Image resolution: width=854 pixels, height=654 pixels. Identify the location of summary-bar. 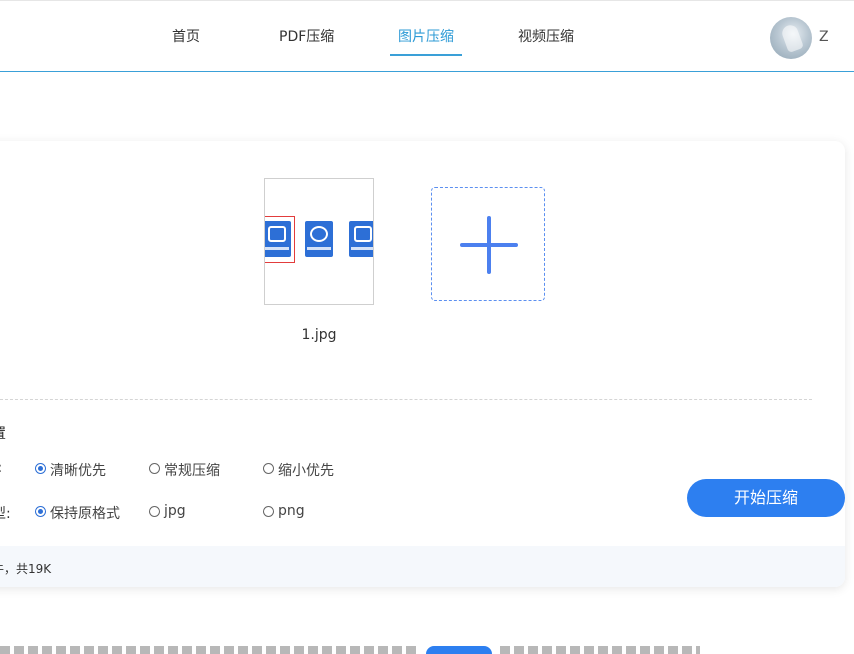
(422, 566).